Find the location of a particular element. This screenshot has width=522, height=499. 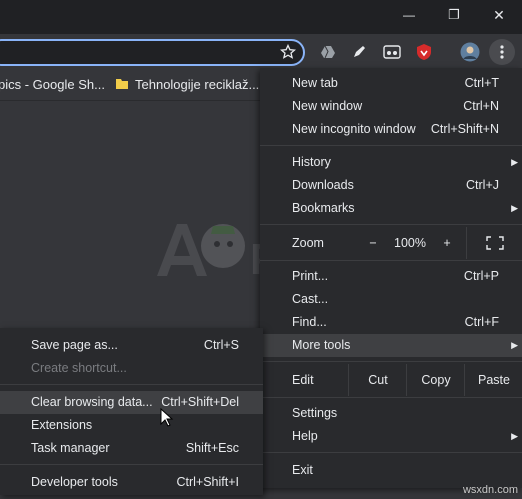

reader-extension-icon is located at coordinates (392, 52).